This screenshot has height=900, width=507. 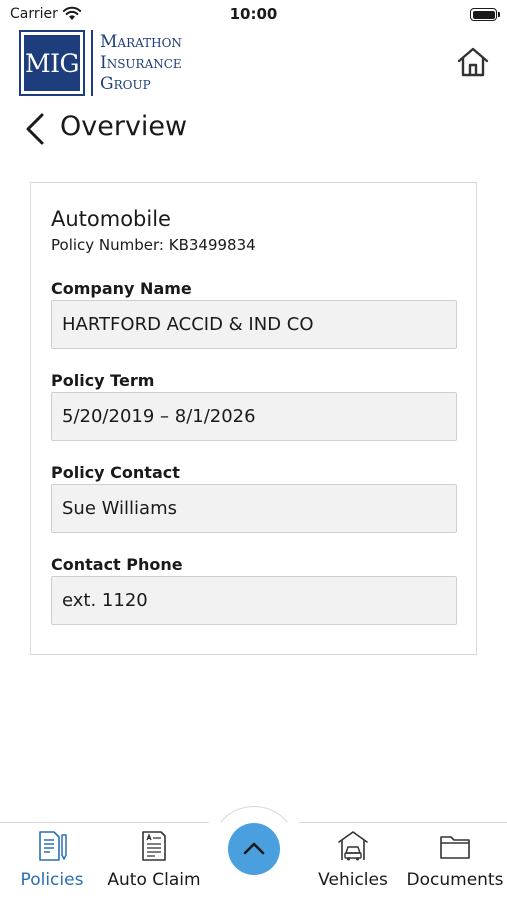 I want to click on logo-initials: MIG, so click(x=52, y=63).